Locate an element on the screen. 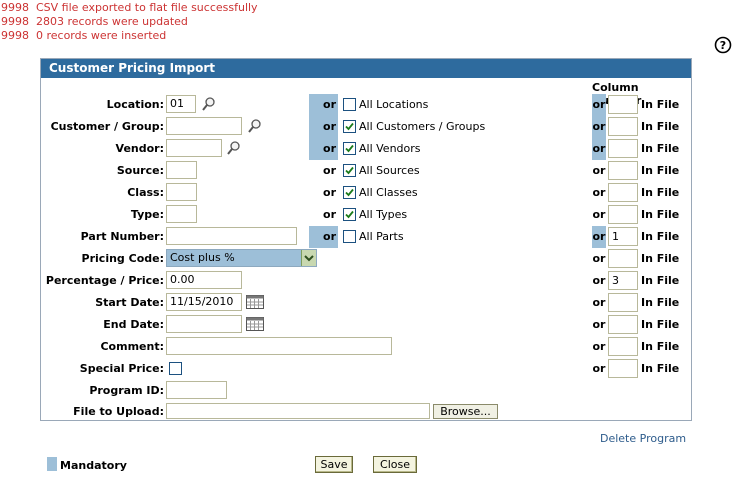 This screenshot has width=733, height=492. pricing-code-column-input is located at coordinates (623, 258).